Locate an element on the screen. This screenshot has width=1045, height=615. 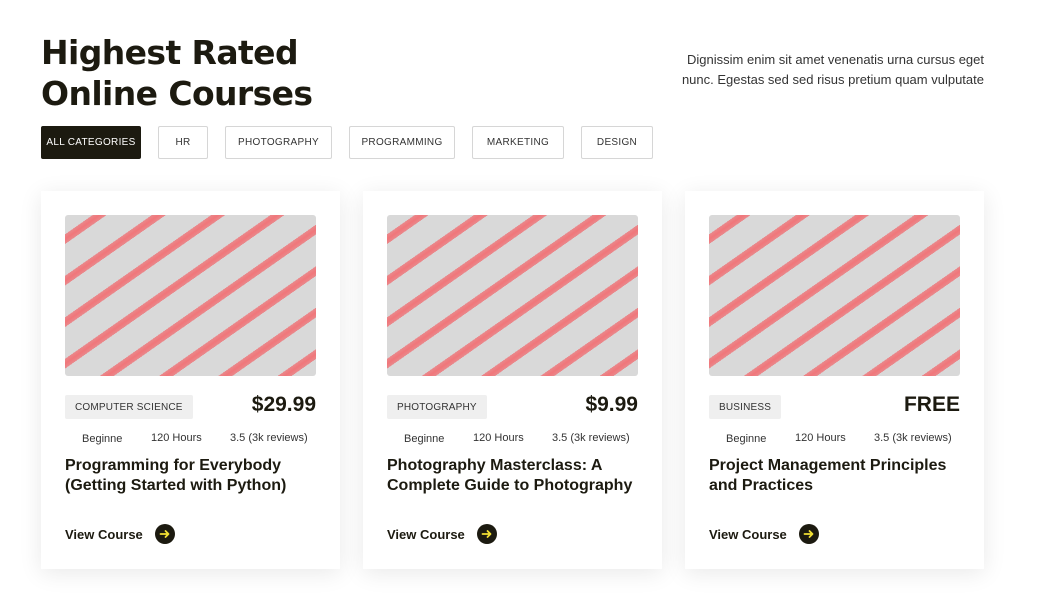
course-price: $29.99 is located at coordinates (283, 404).